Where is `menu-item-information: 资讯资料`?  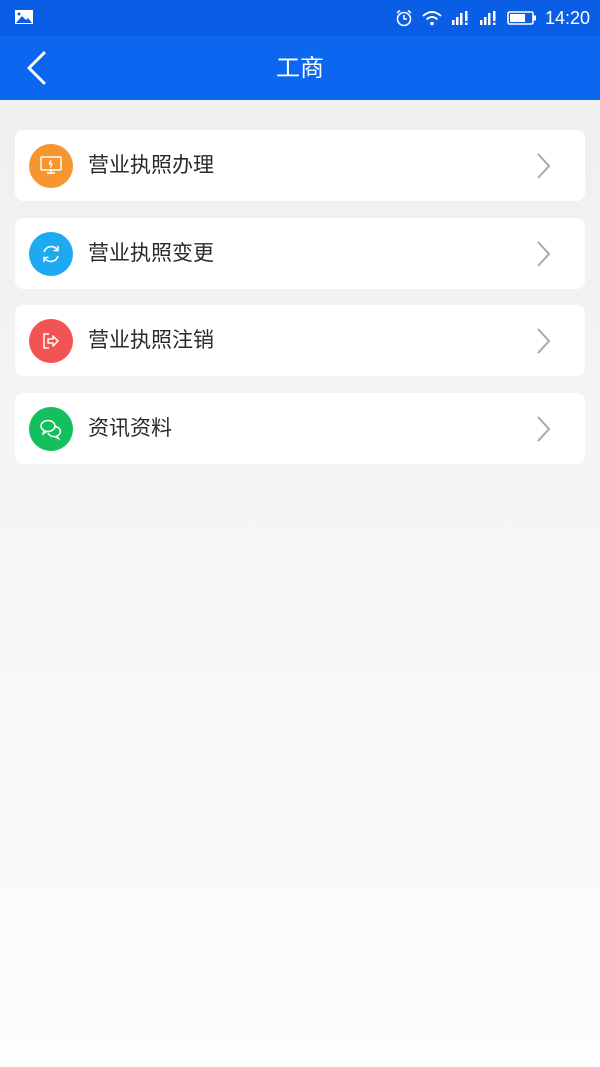
menu-item-information: 资讯资料 is located at coordinates (300, 428).